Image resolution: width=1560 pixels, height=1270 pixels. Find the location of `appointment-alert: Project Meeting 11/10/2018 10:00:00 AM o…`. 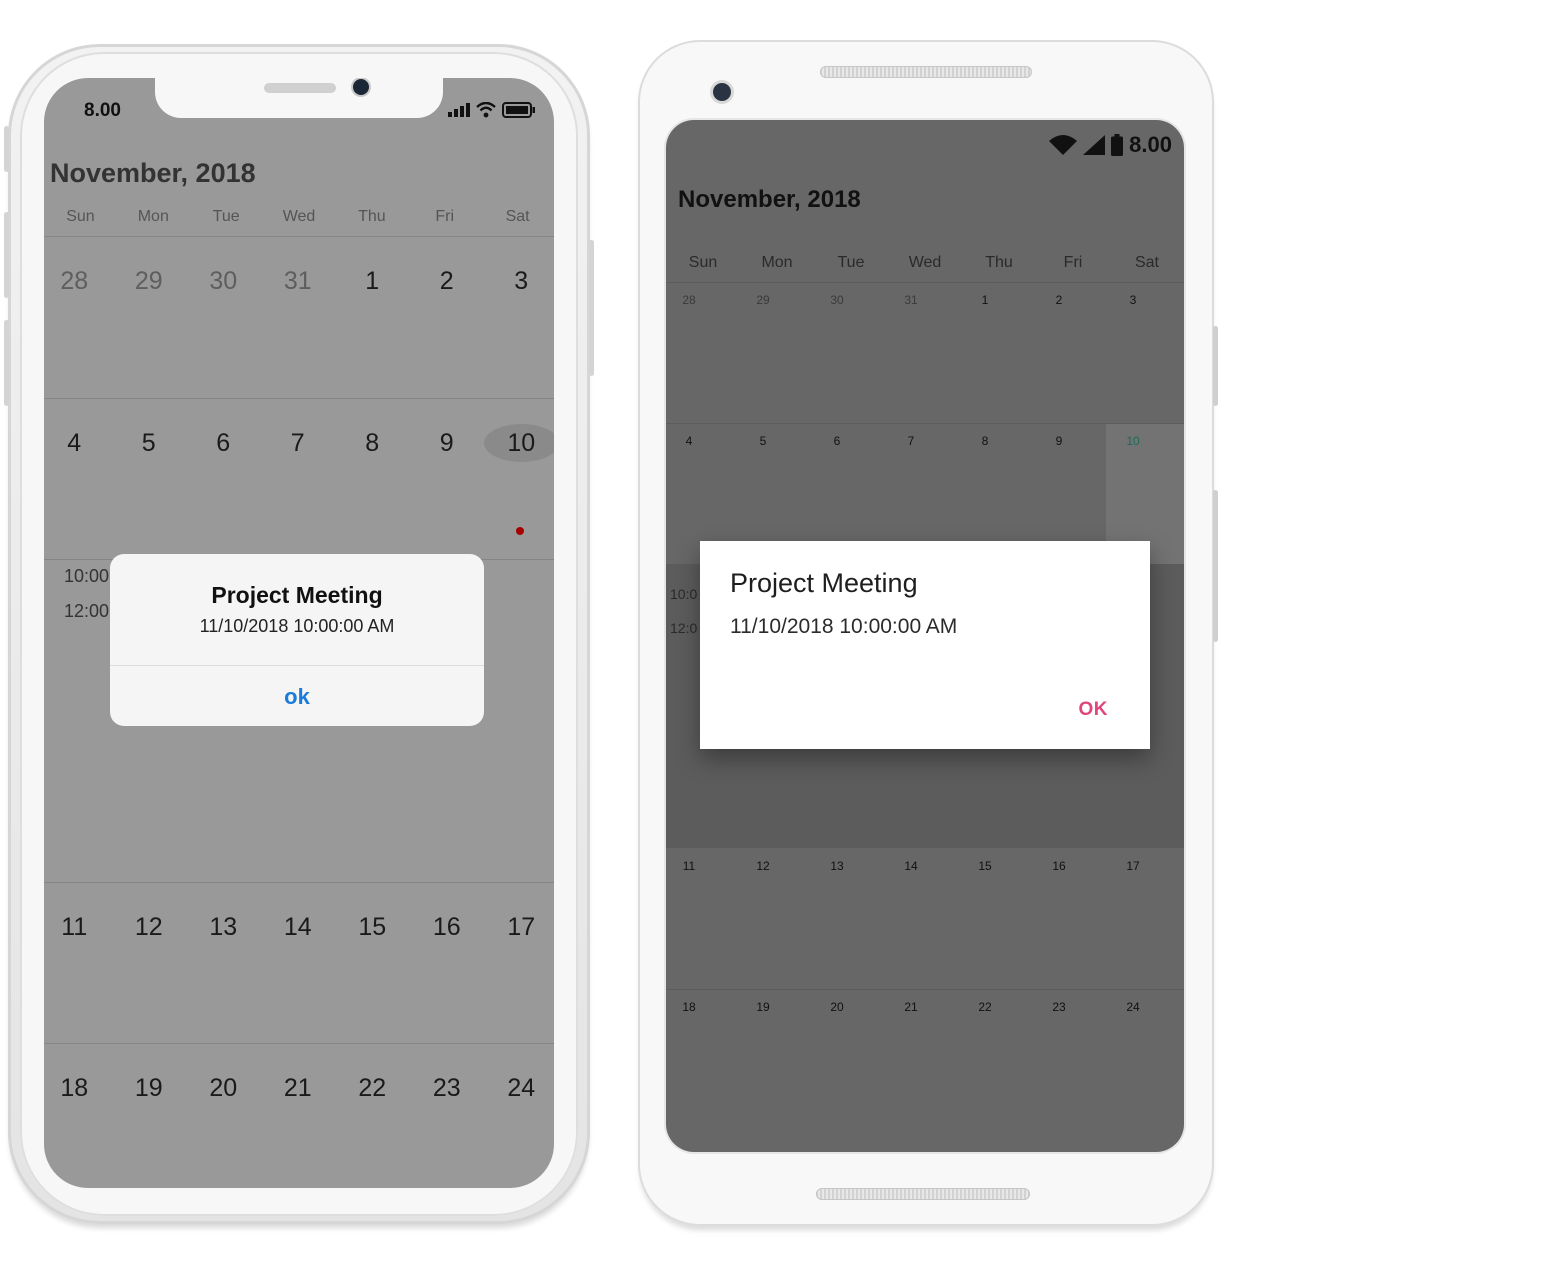

appointment-alert: Project Meeting 11/10/2018 10:00:00 AM o… is located at coordinates (297, 640).